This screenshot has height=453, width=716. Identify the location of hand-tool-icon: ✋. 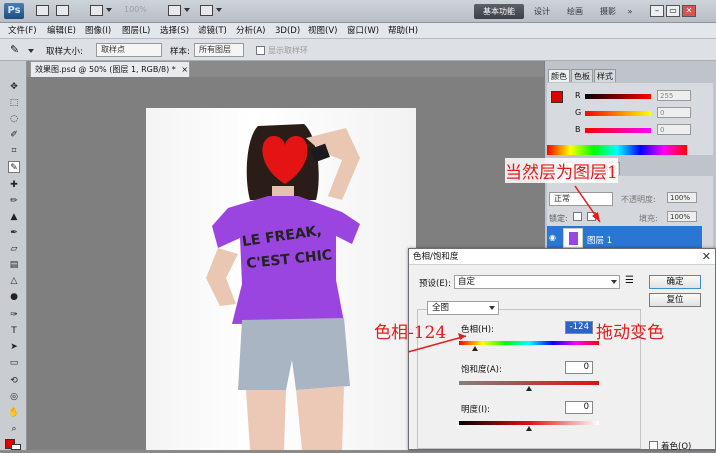
(14, 413).